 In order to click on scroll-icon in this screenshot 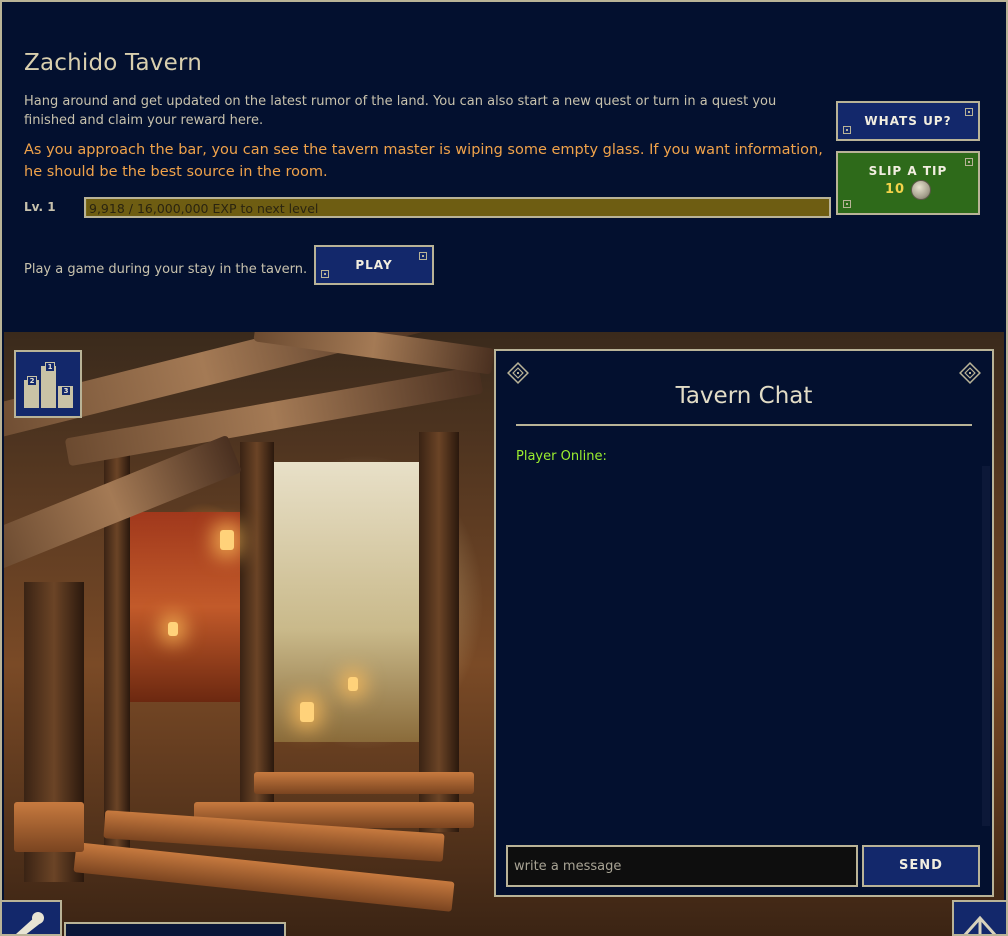, I will do `click(30, 924)`.